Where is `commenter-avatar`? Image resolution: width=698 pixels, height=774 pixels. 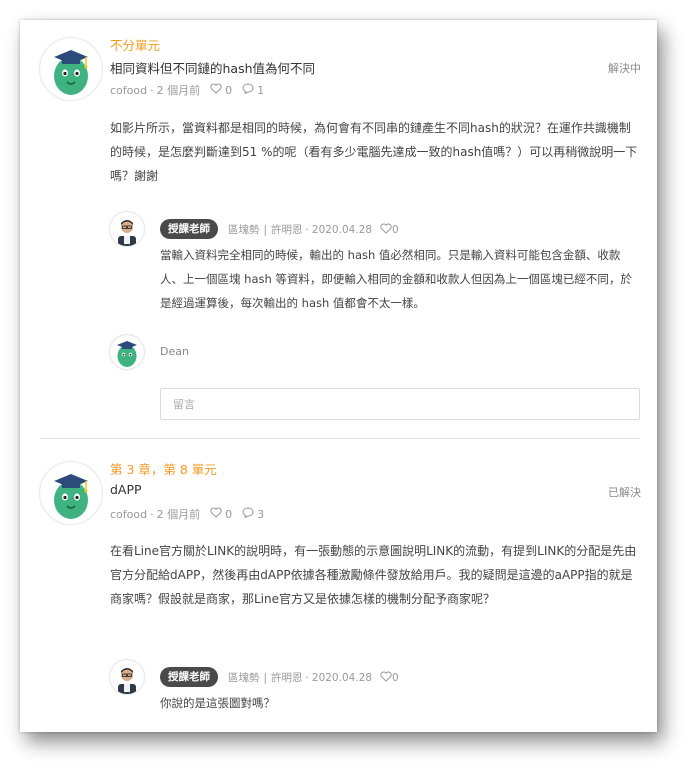
commenter-avatar is located at coordinates (127, 352).